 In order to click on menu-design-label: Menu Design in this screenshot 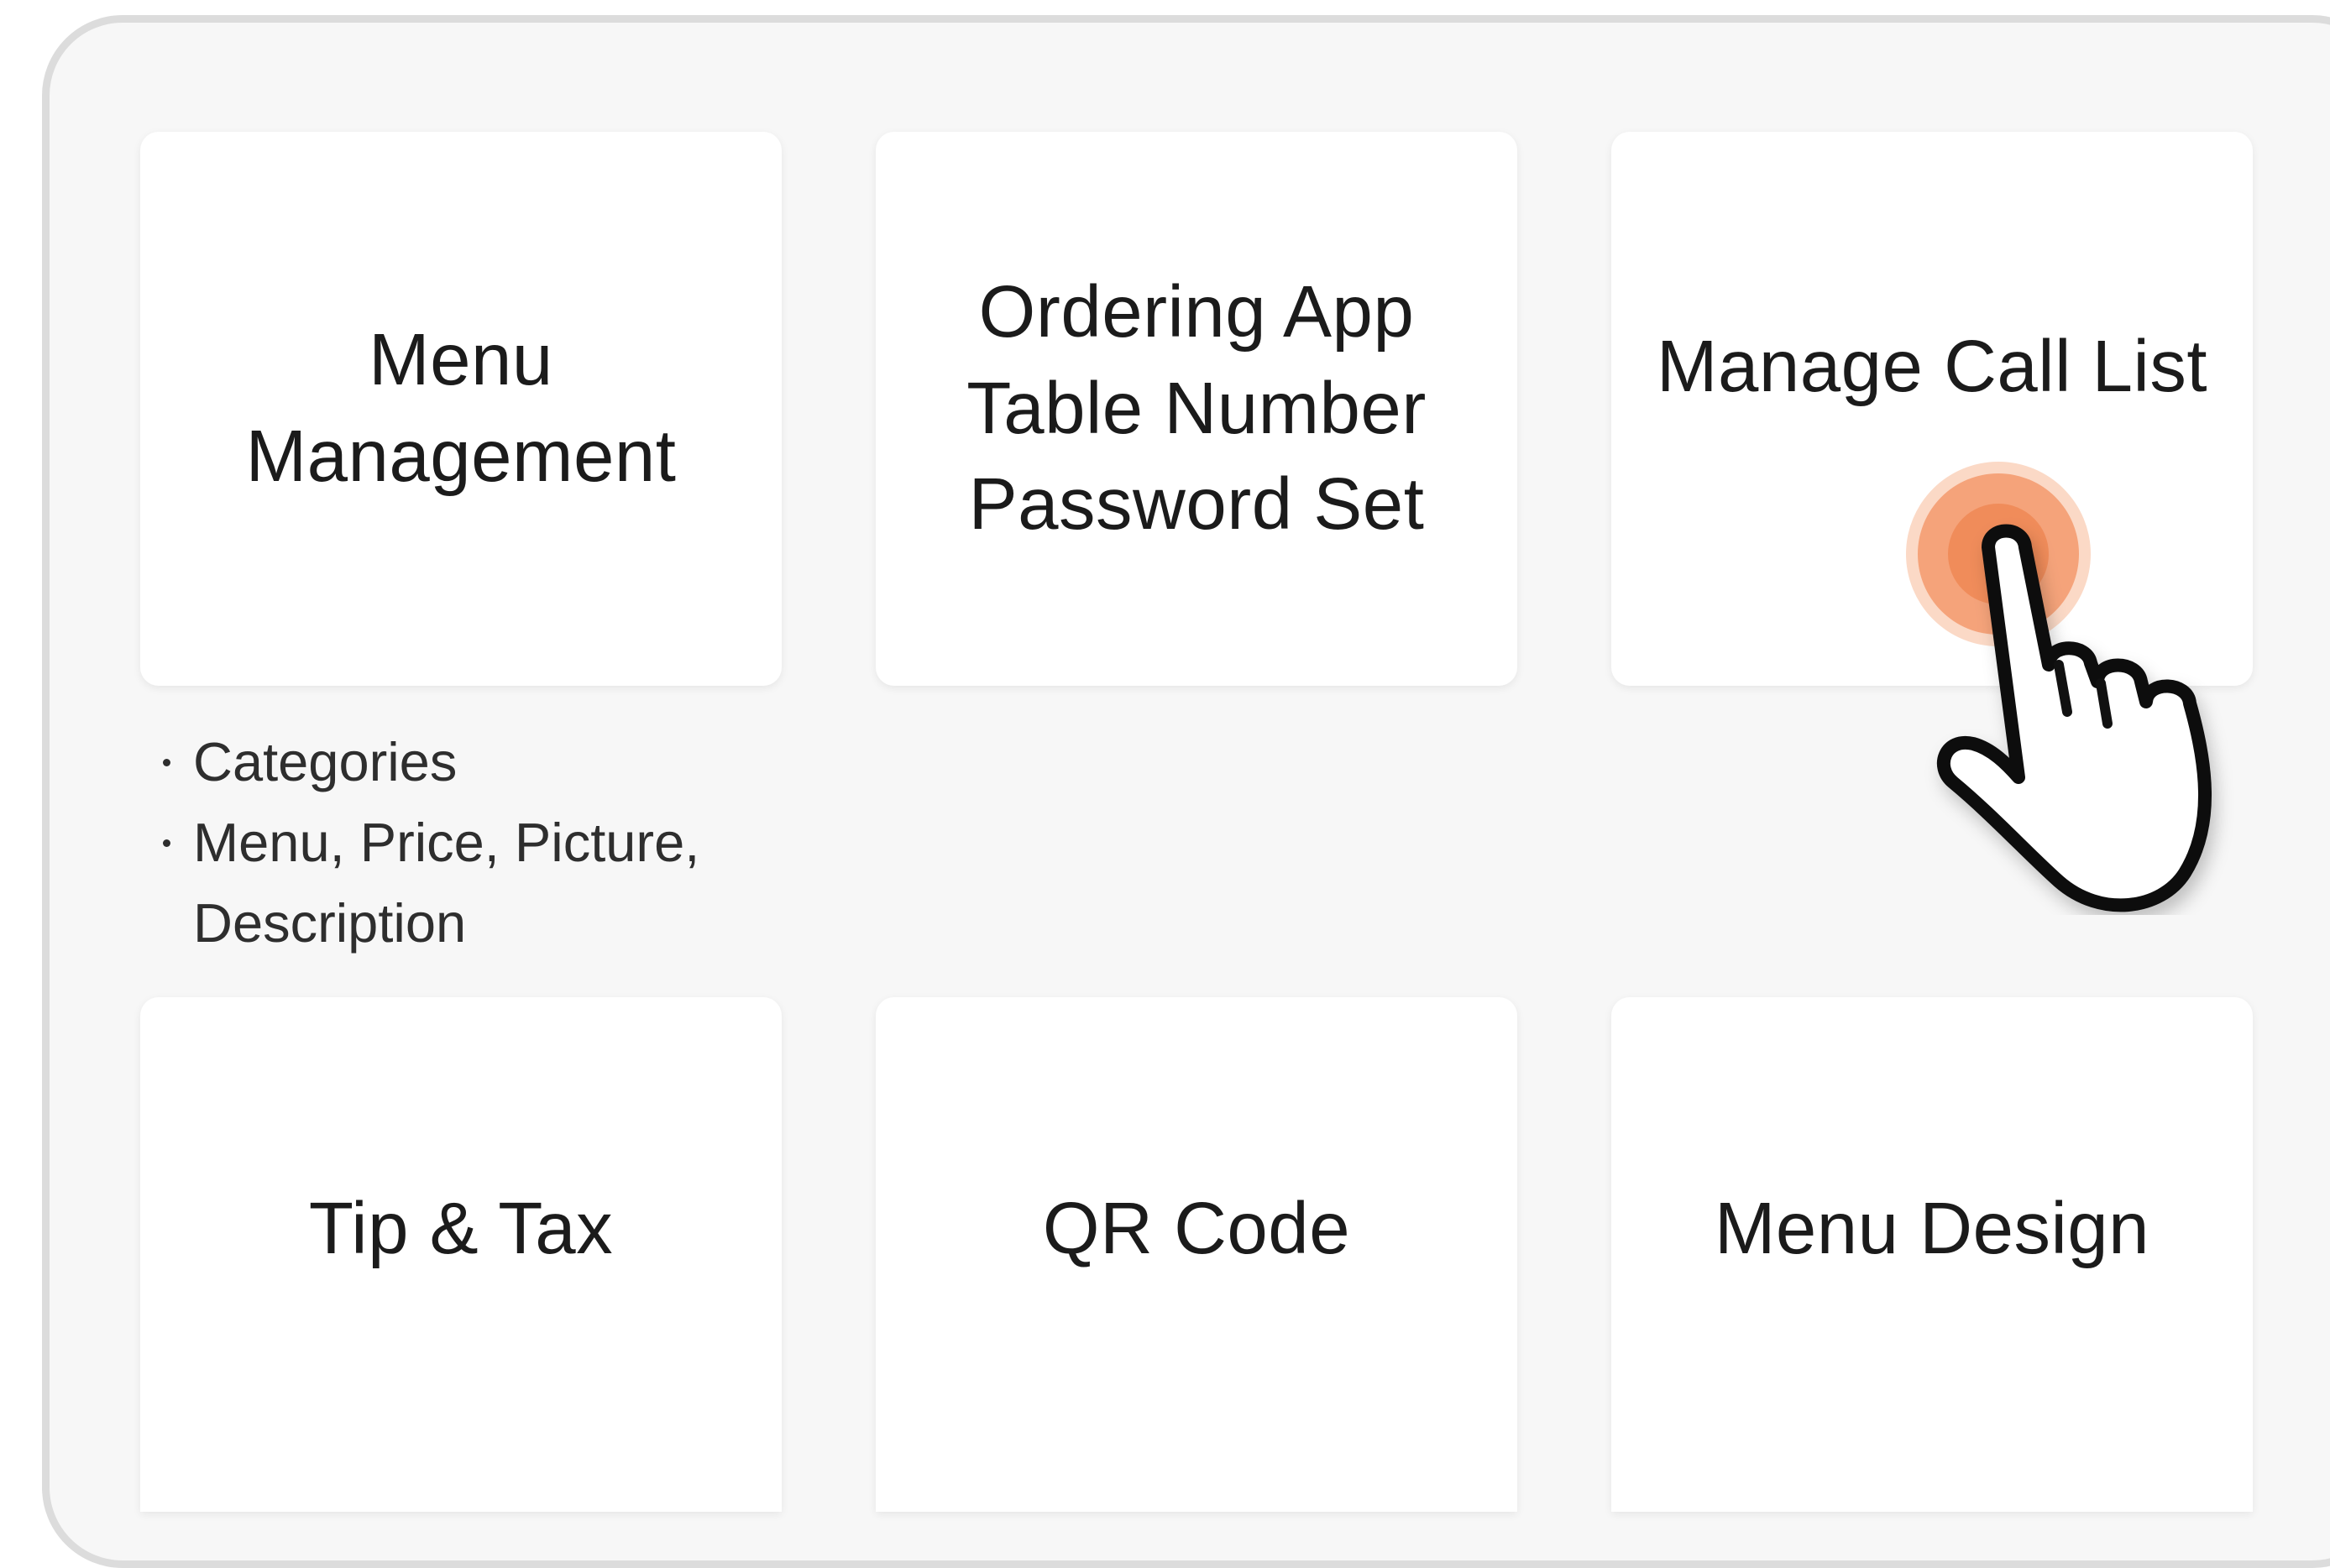, I will do `click(1932, 1229)`.